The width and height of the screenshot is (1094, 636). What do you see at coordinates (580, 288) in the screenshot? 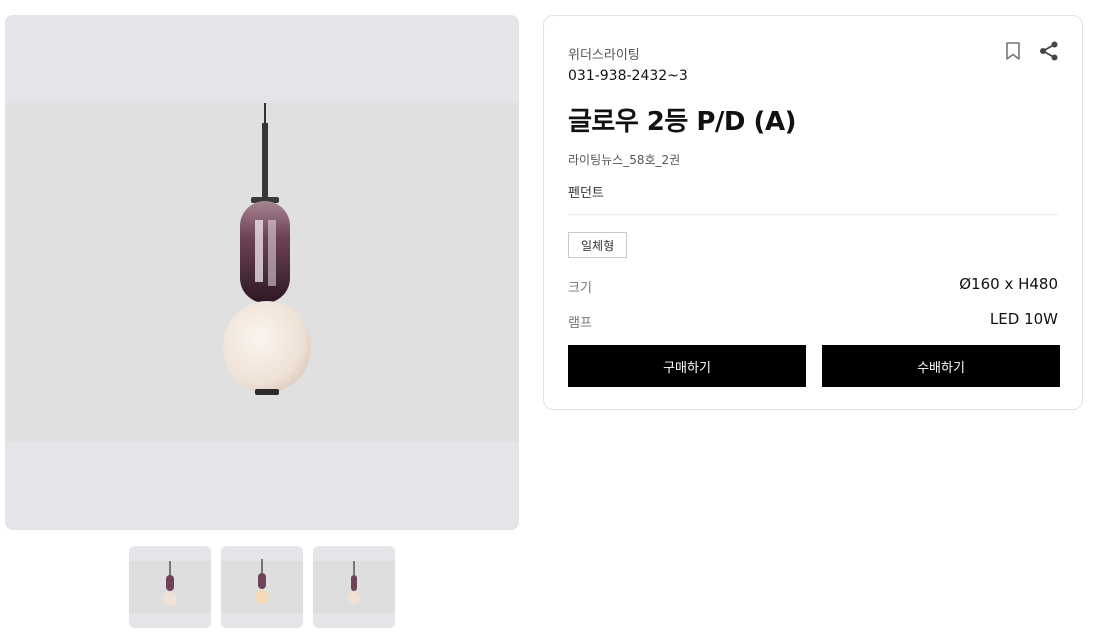
I see `spec-label: 크기` at bounding box center [580, 288].